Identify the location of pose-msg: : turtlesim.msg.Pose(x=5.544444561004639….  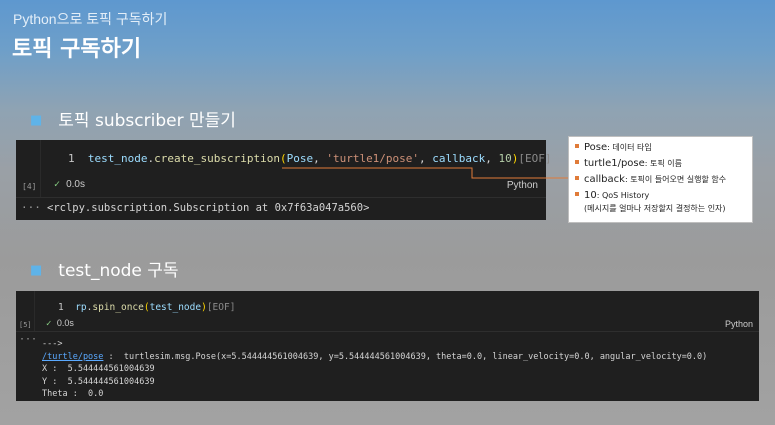
(405, 356).